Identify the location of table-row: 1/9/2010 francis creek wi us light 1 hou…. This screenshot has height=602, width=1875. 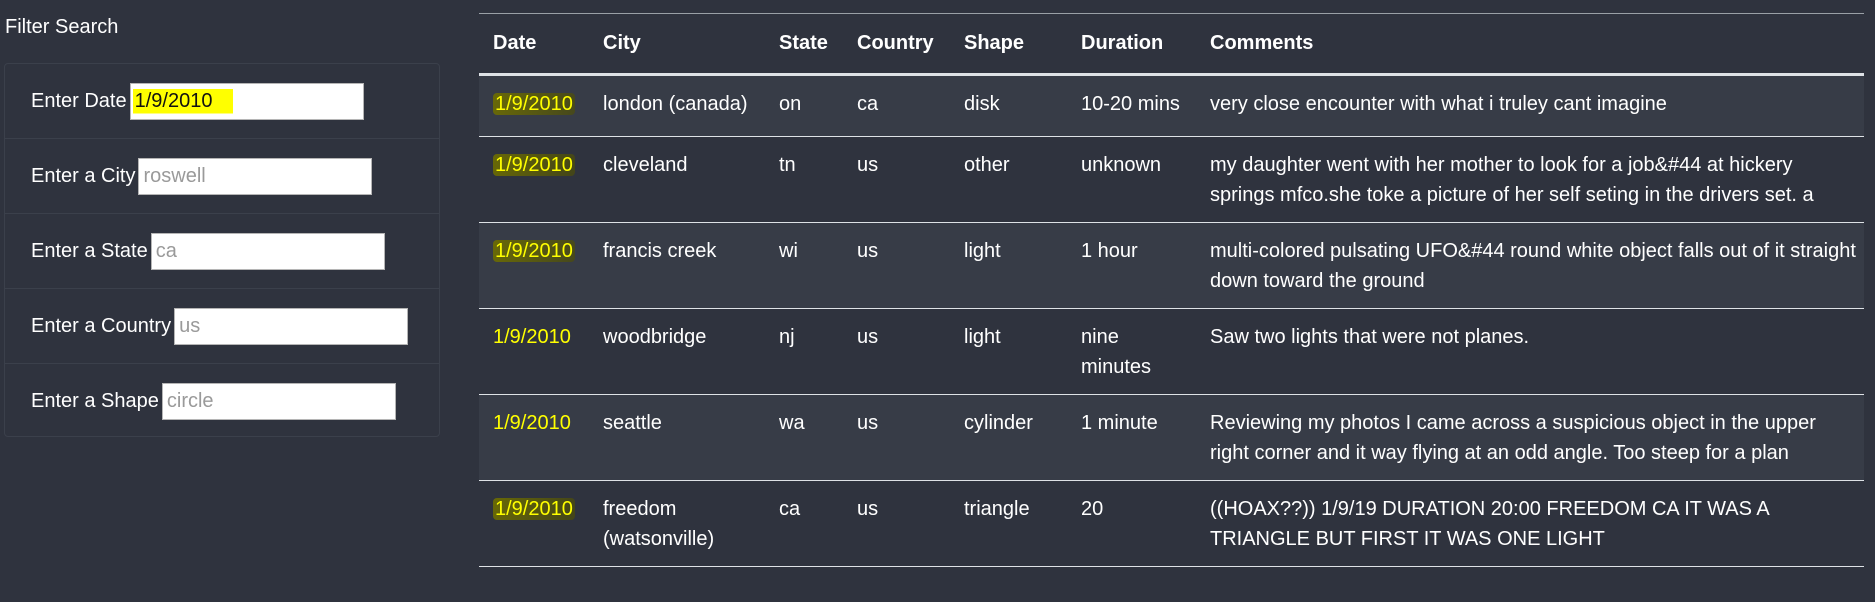
(1171, 265).